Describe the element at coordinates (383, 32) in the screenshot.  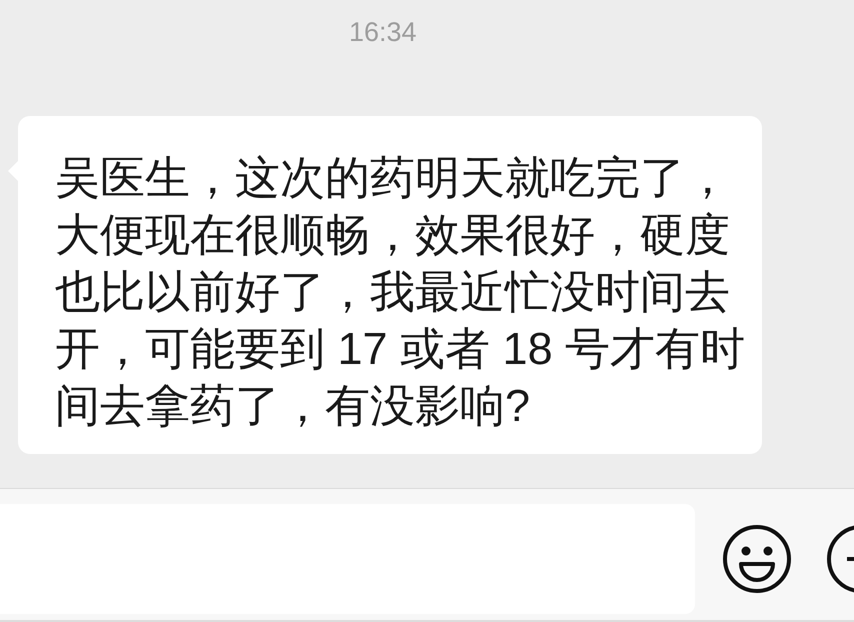
I see `timestamp: 16:34` at that location.